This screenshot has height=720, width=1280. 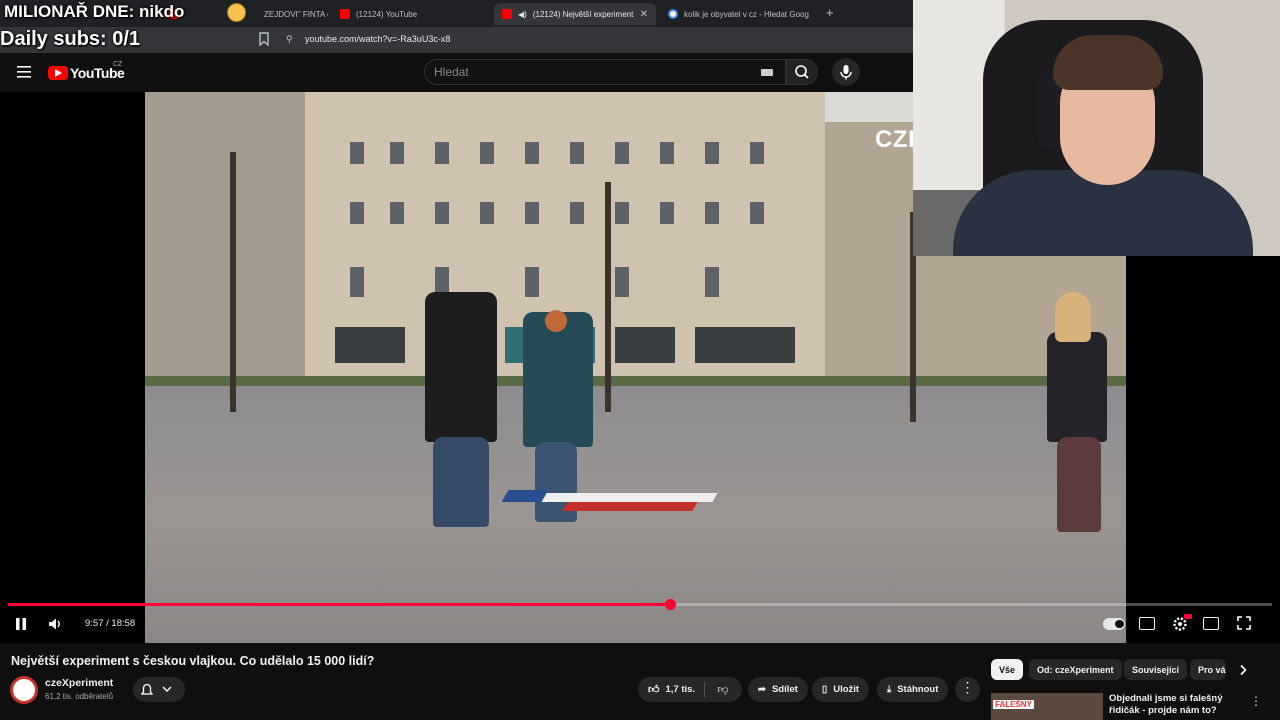 I want to click on speaker-icon: ◀), so click(x=522, y=14).